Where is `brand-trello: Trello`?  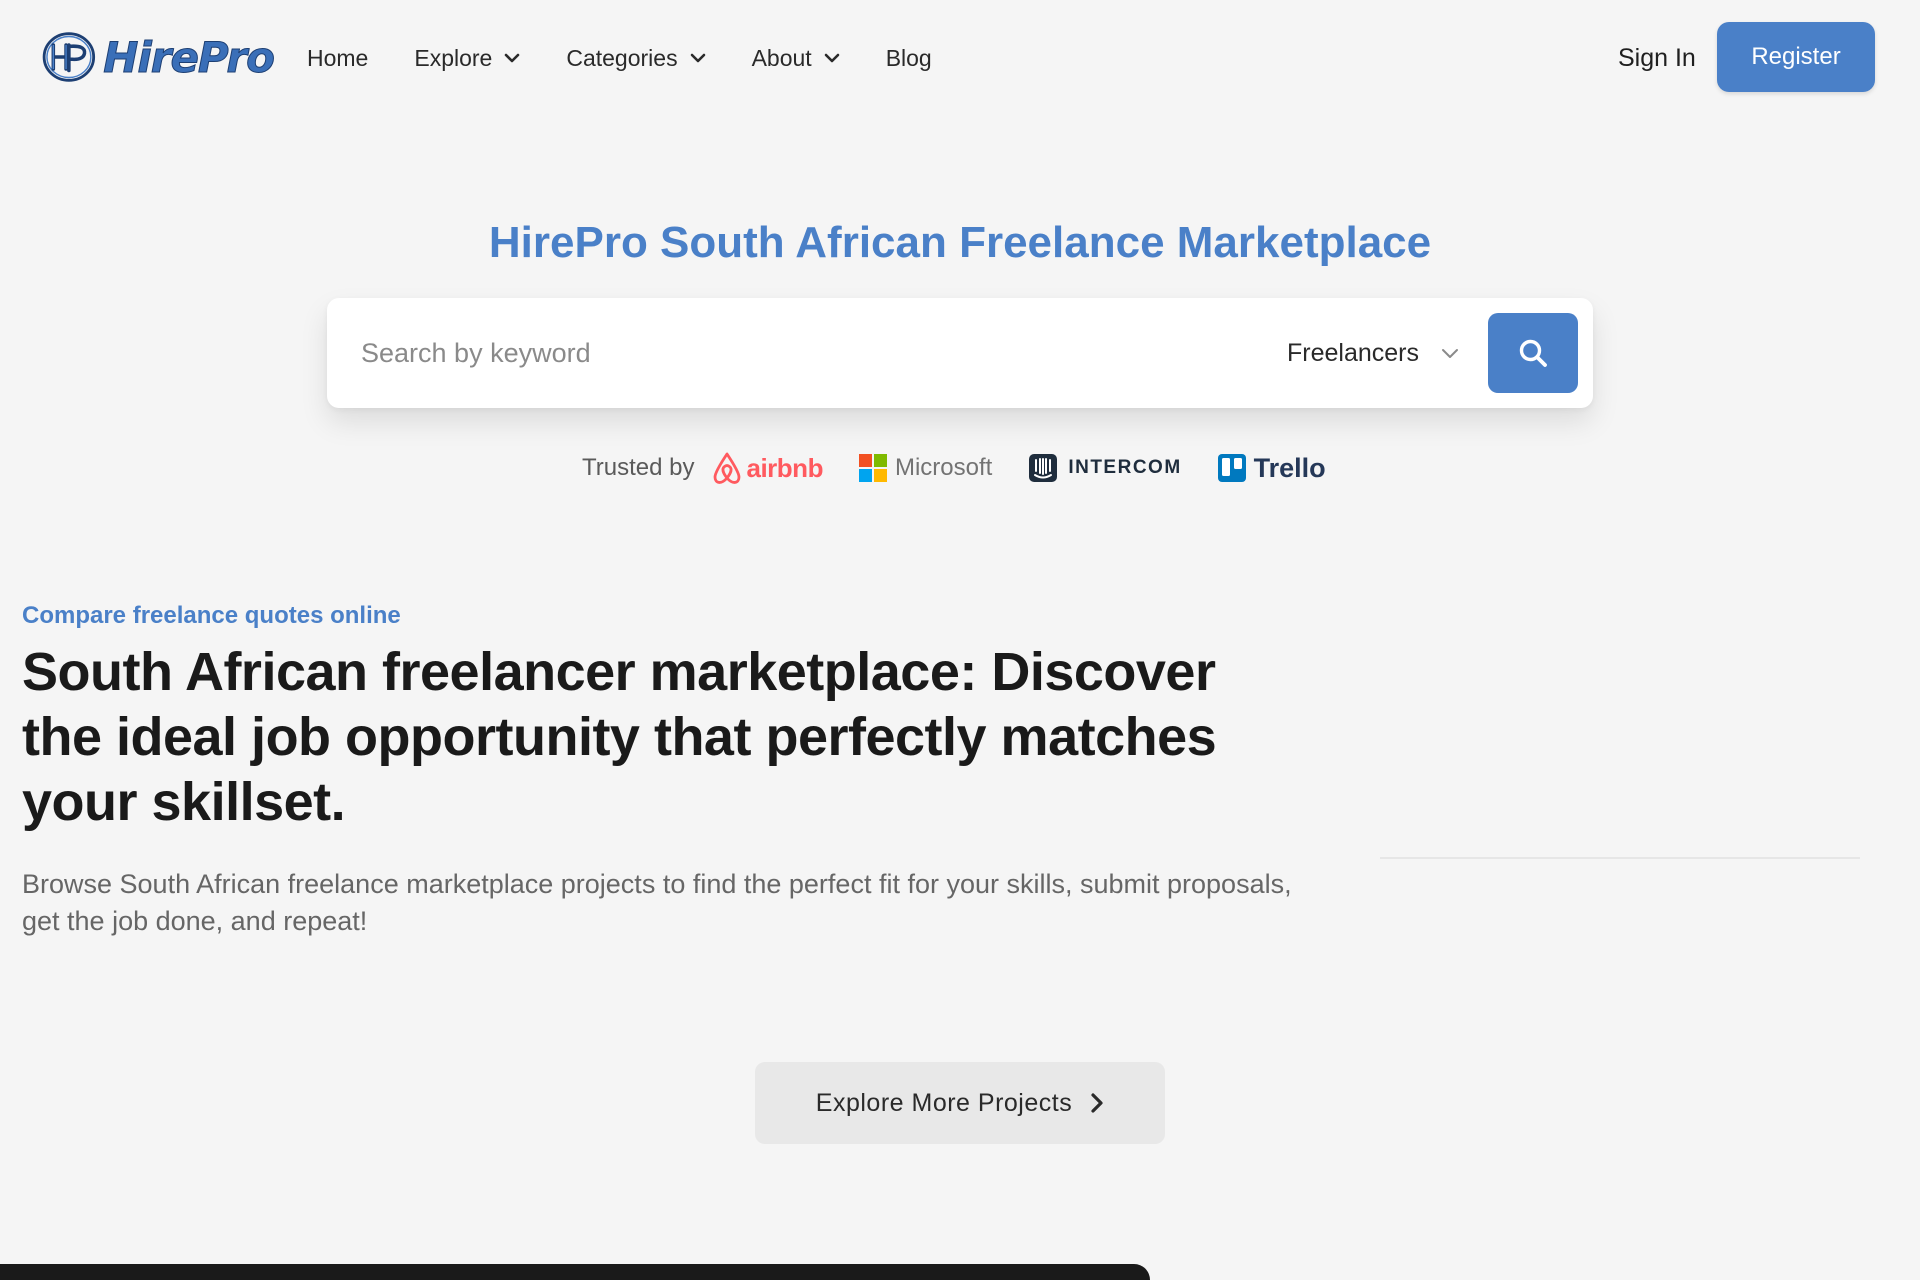 brand-trello: Trello is located at coordinates (1271, 468).